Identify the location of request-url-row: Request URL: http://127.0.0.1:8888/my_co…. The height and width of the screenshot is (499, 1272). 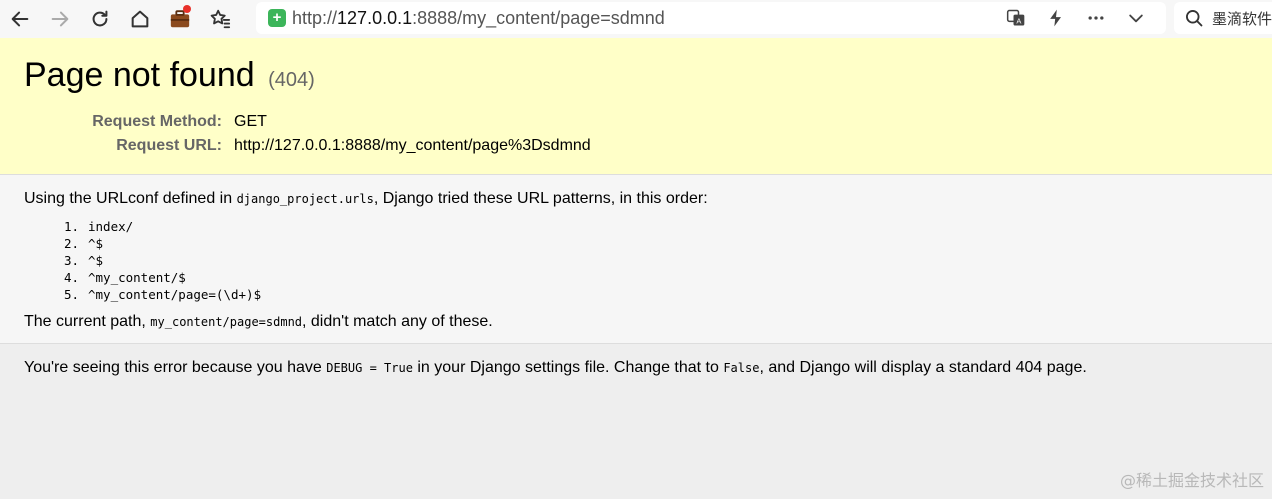
(307, 147).